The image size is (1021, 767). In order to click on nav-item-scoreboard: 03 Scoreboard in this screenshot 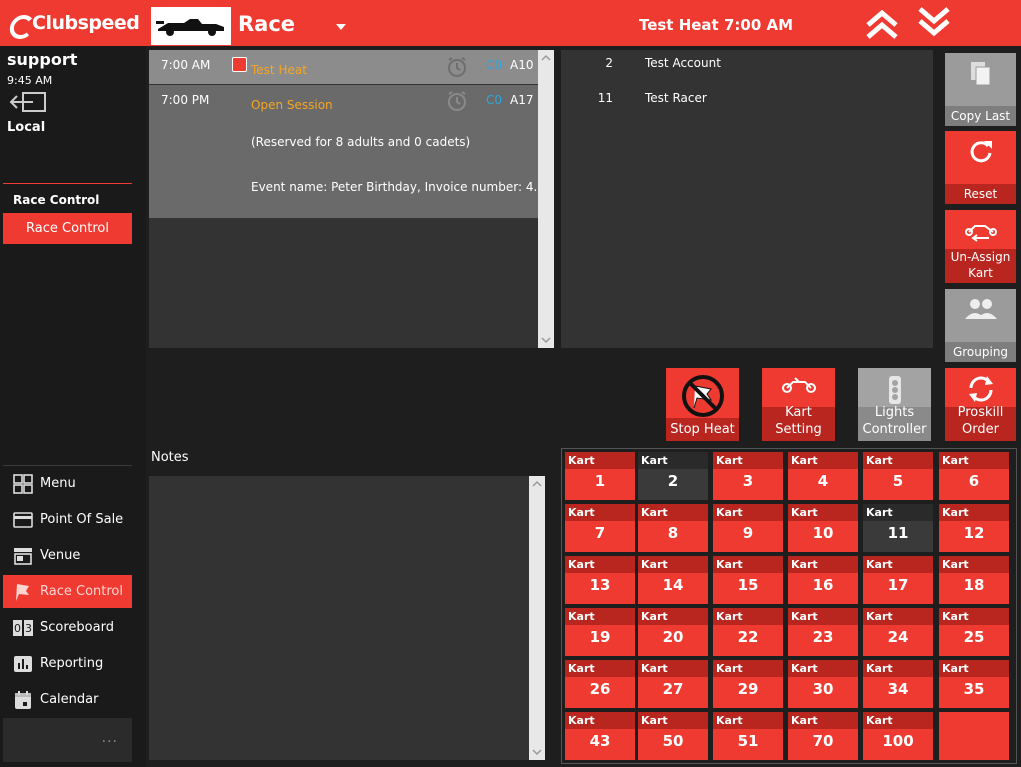, I will do `click(67, 627)`.